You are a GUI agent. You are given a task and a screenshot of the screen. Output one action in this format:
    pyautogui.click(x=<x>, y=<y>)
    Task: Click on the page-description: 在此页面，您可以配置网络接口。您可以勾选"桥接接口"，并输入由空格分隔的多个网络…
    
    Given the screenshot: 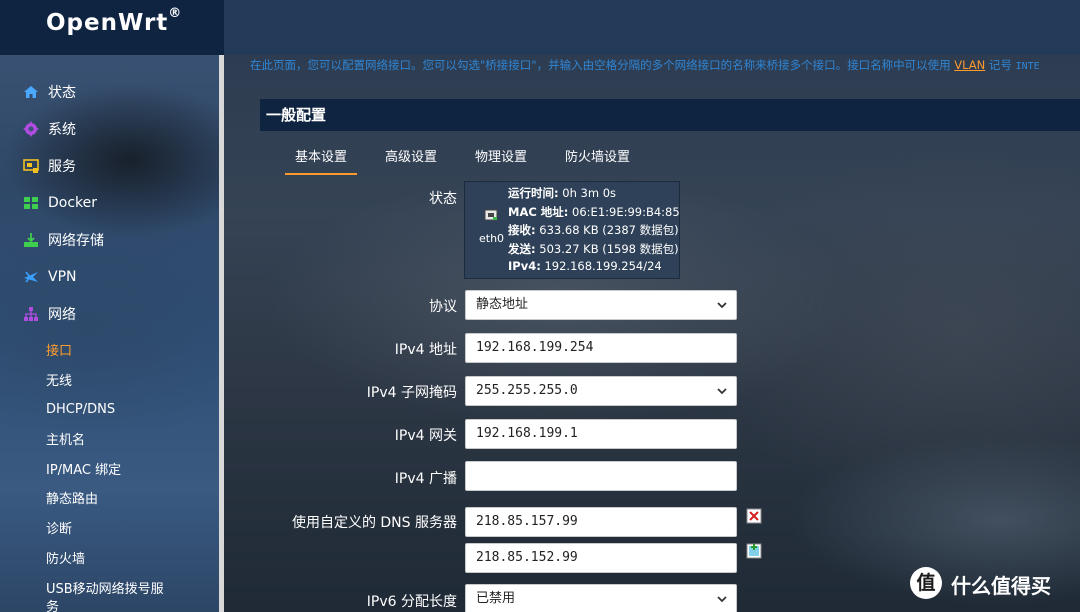 What is the action you would take?
    pyautogui.click(x=665, y=65)
    